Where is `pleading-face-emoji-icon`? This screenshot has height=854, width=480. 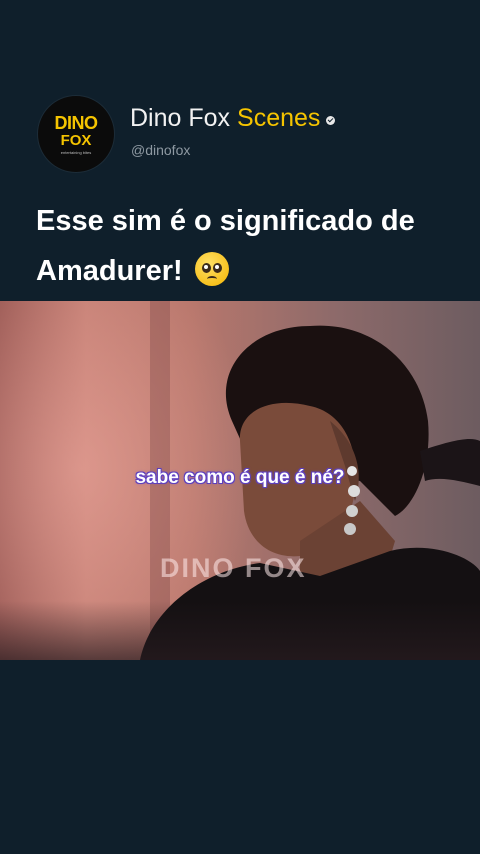 pleading-face-emoji-icon is located at coordinates (211, 269).